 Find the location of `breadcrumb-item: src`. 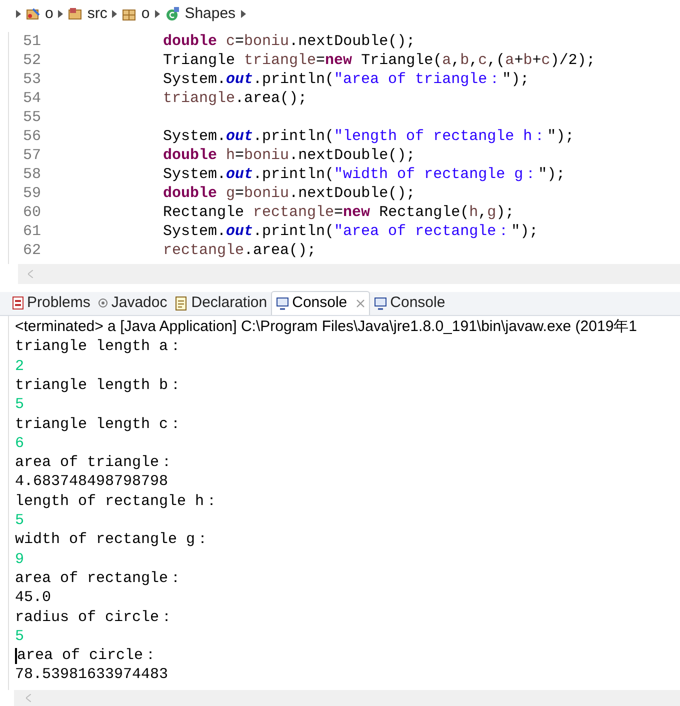

breadcrumb-item: src is located at coordinates (97, 14).